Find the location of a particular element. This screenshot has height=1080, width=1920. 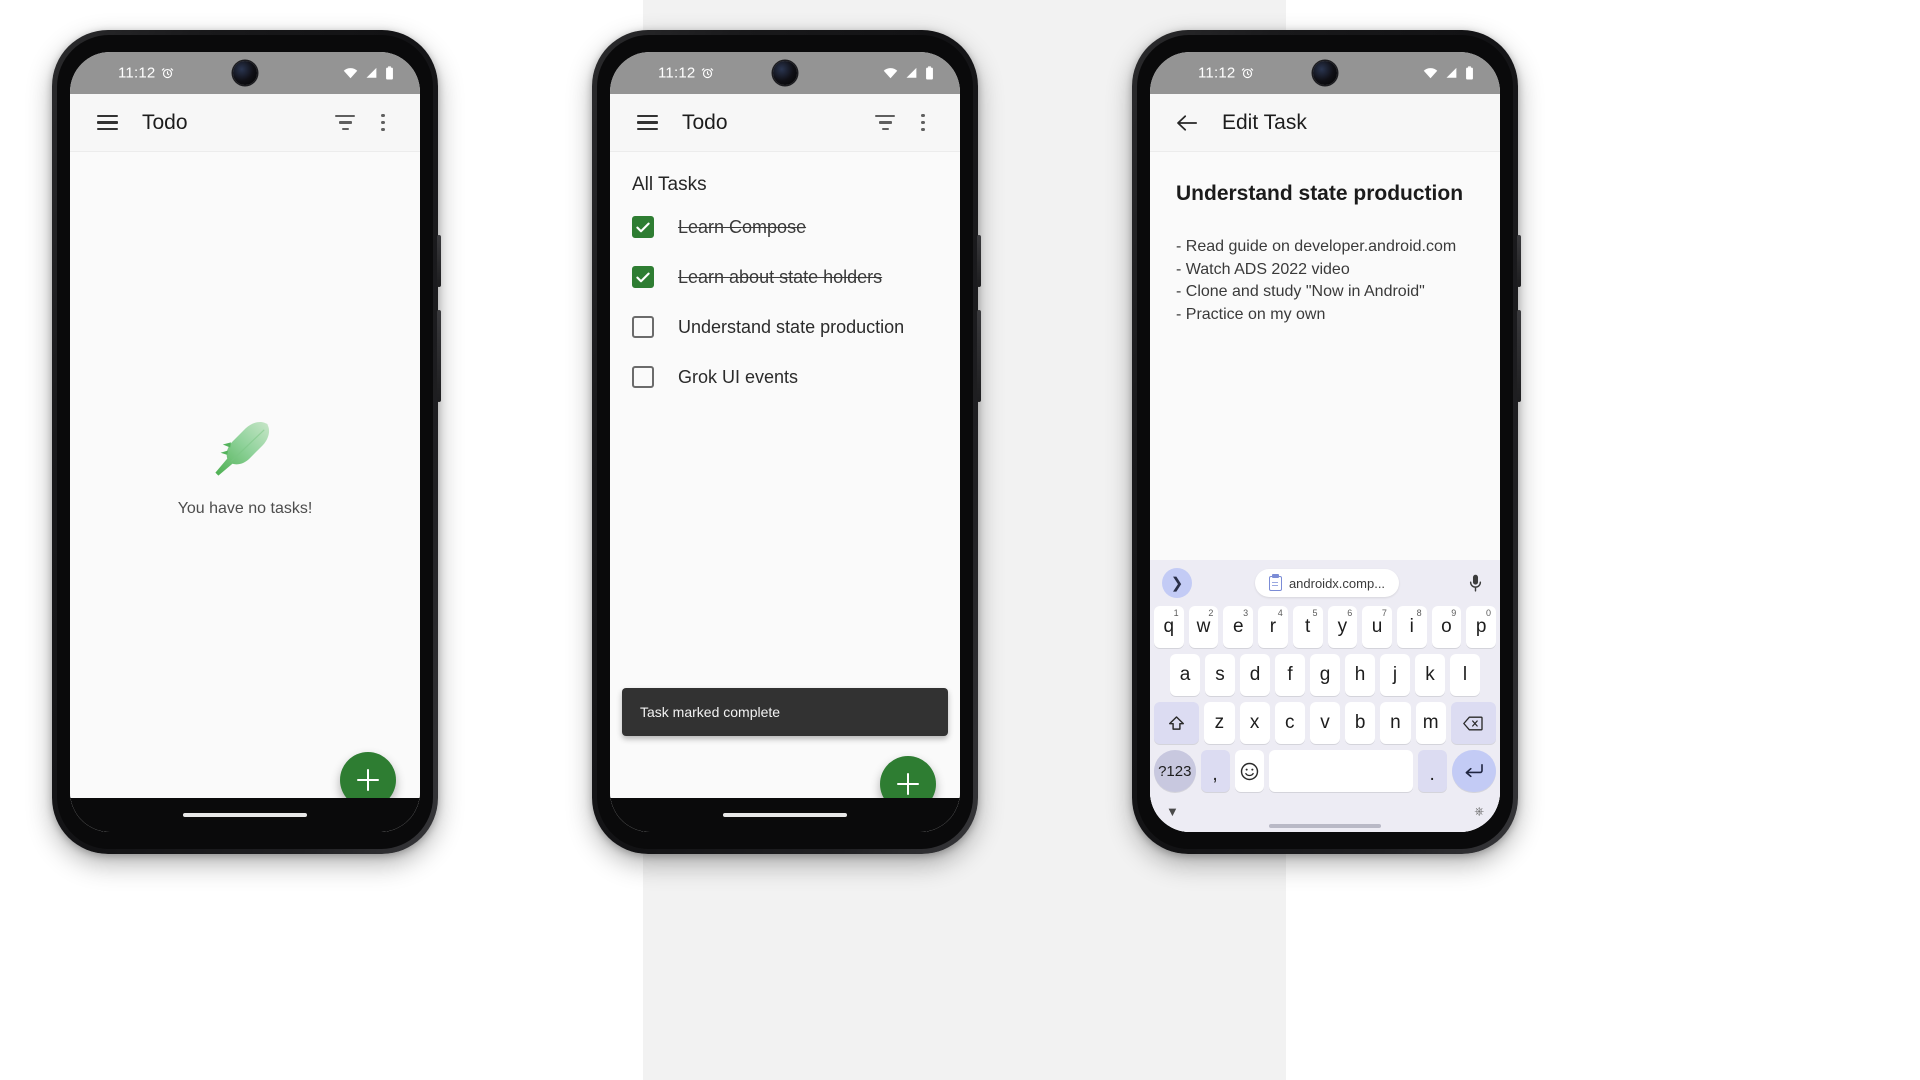

battery-icon is located at coordinates (389, 73).